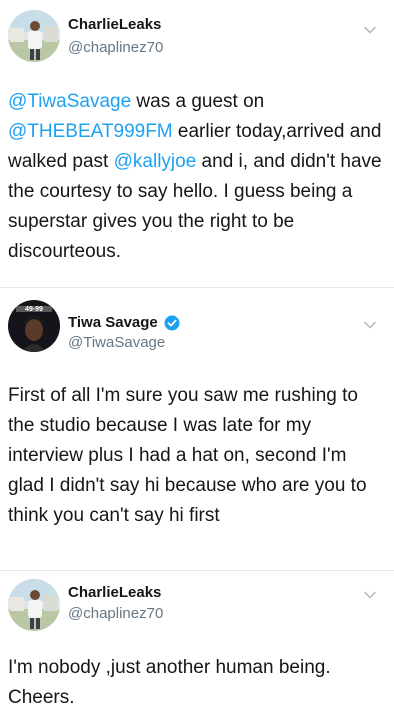 The width and height of the screenshot is (394, 720). Describe the element at coordinates (172, 322) in the screenshot. I see `verified-badge-icon` at that location.